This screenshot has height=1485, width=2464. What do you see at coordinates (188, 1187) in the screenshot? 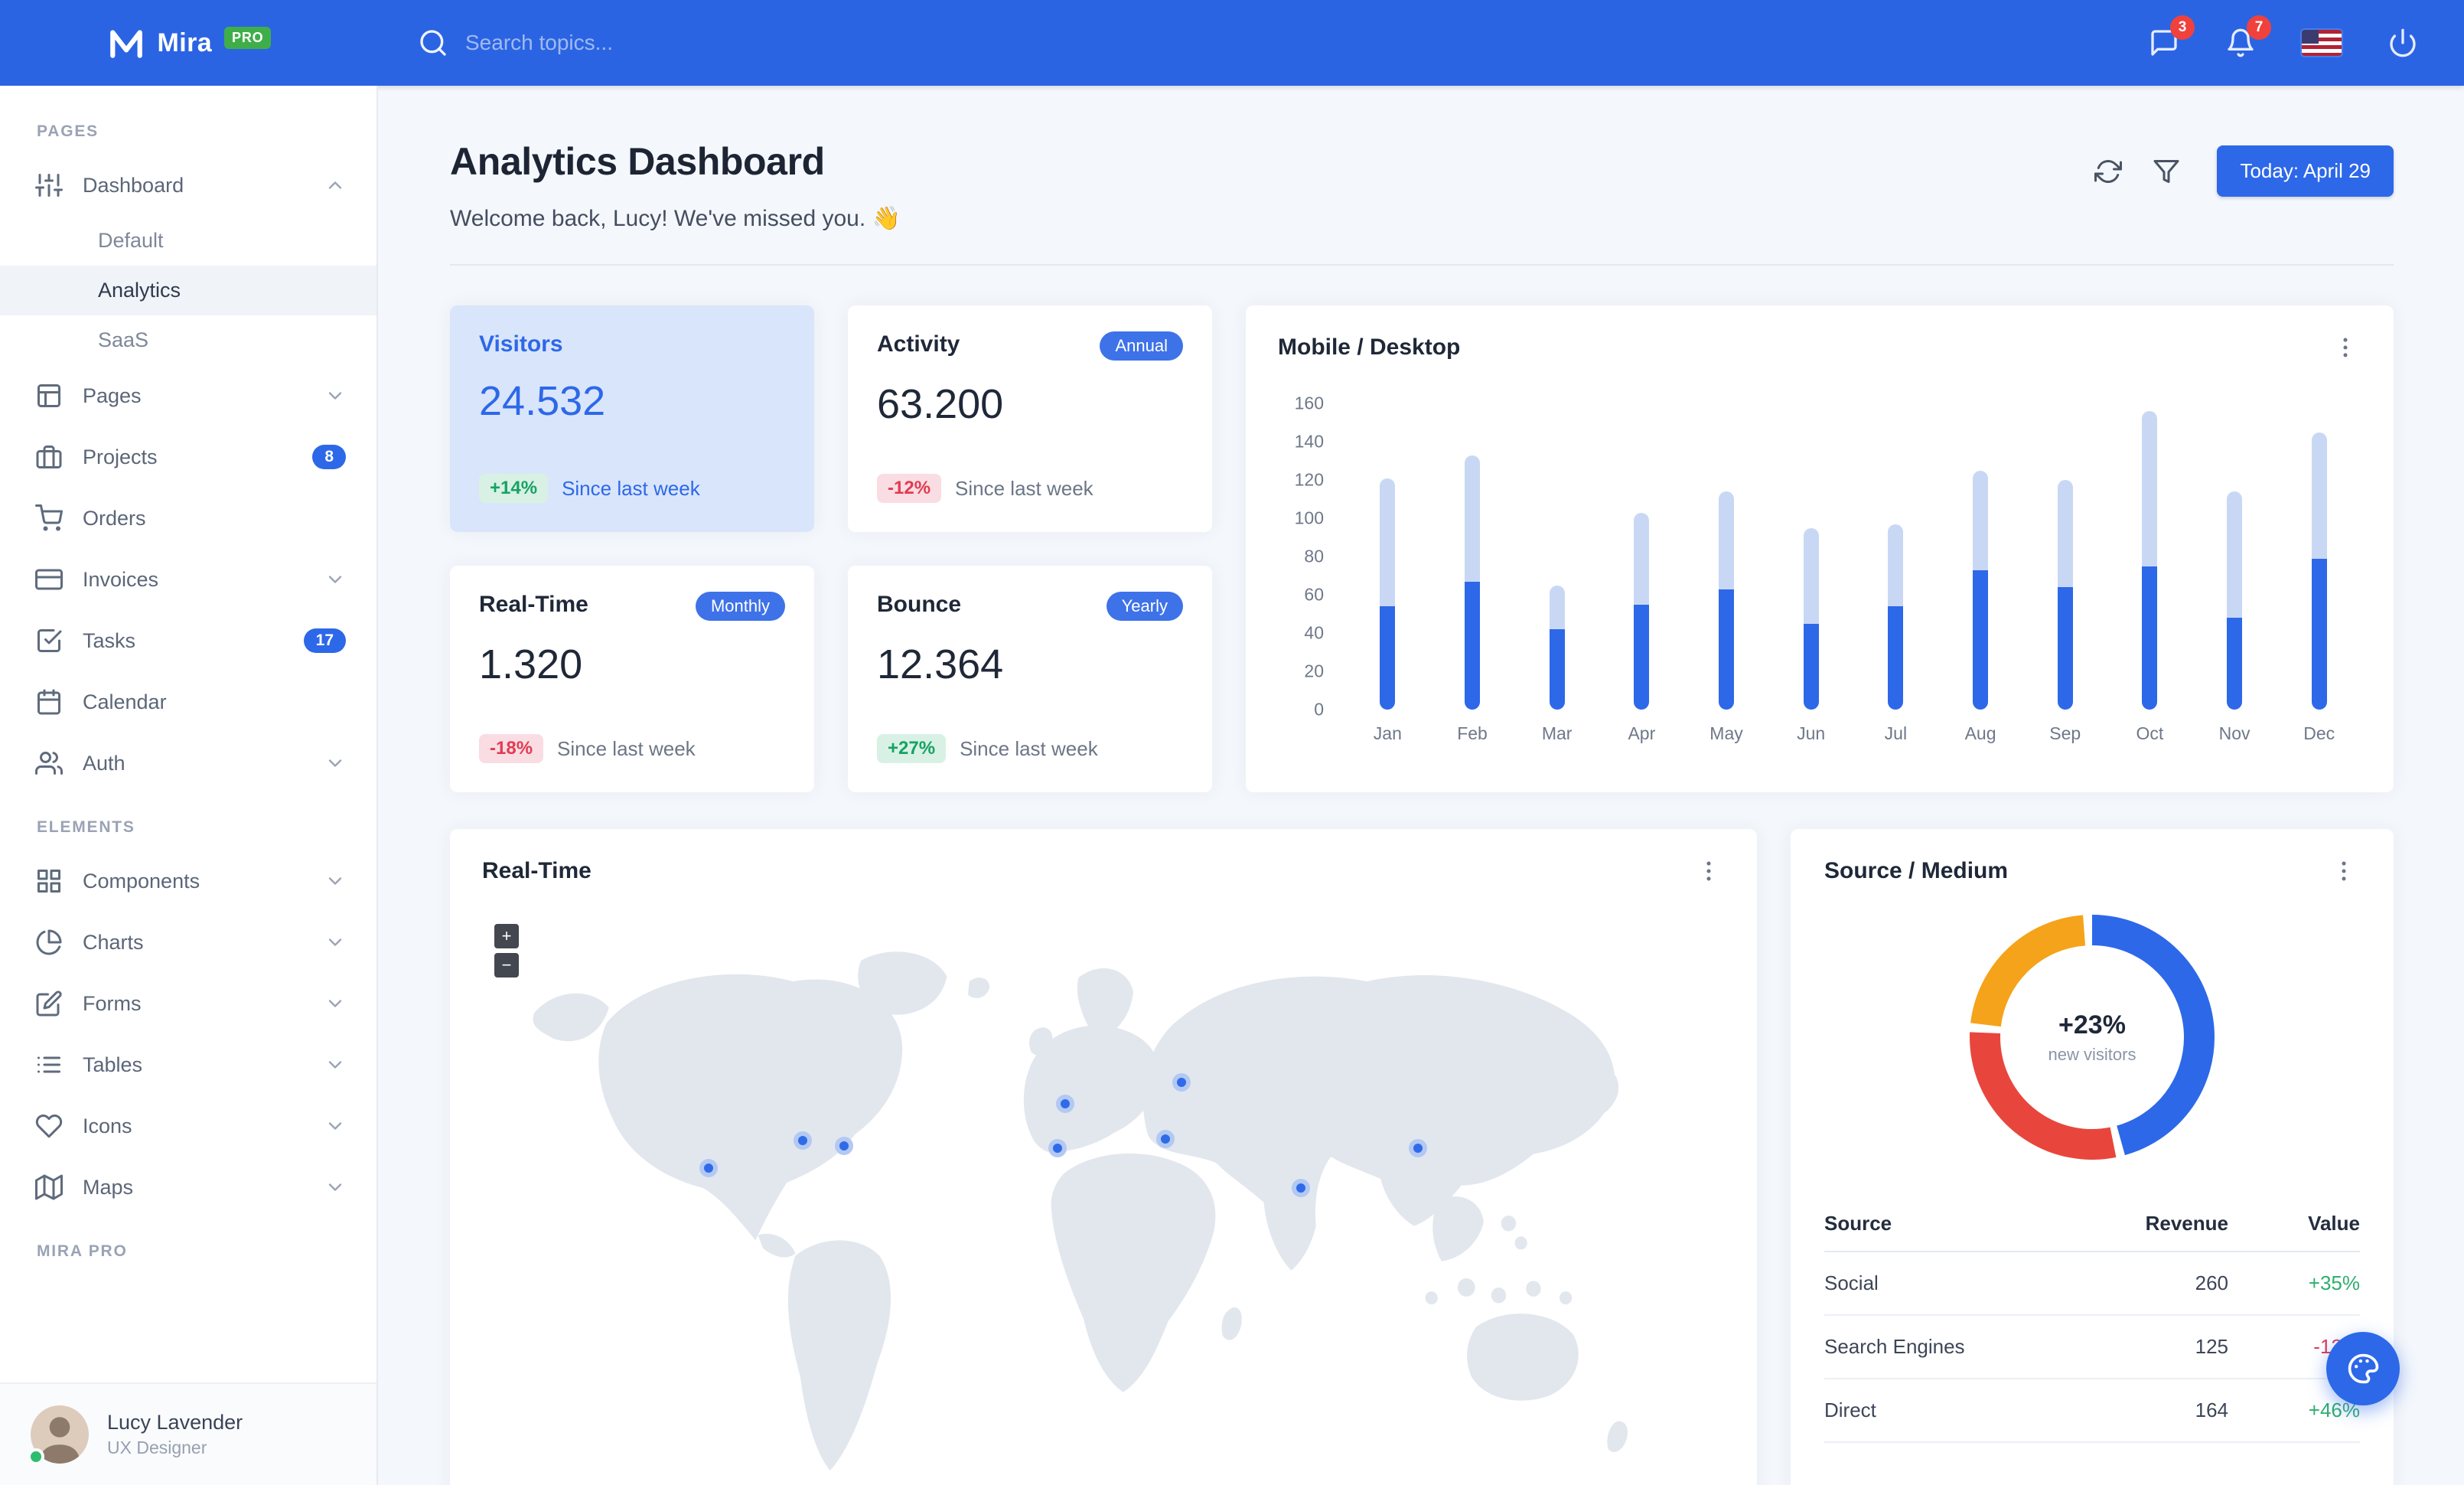
I see `sidebar-item-maps: Maps` at bounding box center [188, 1187].